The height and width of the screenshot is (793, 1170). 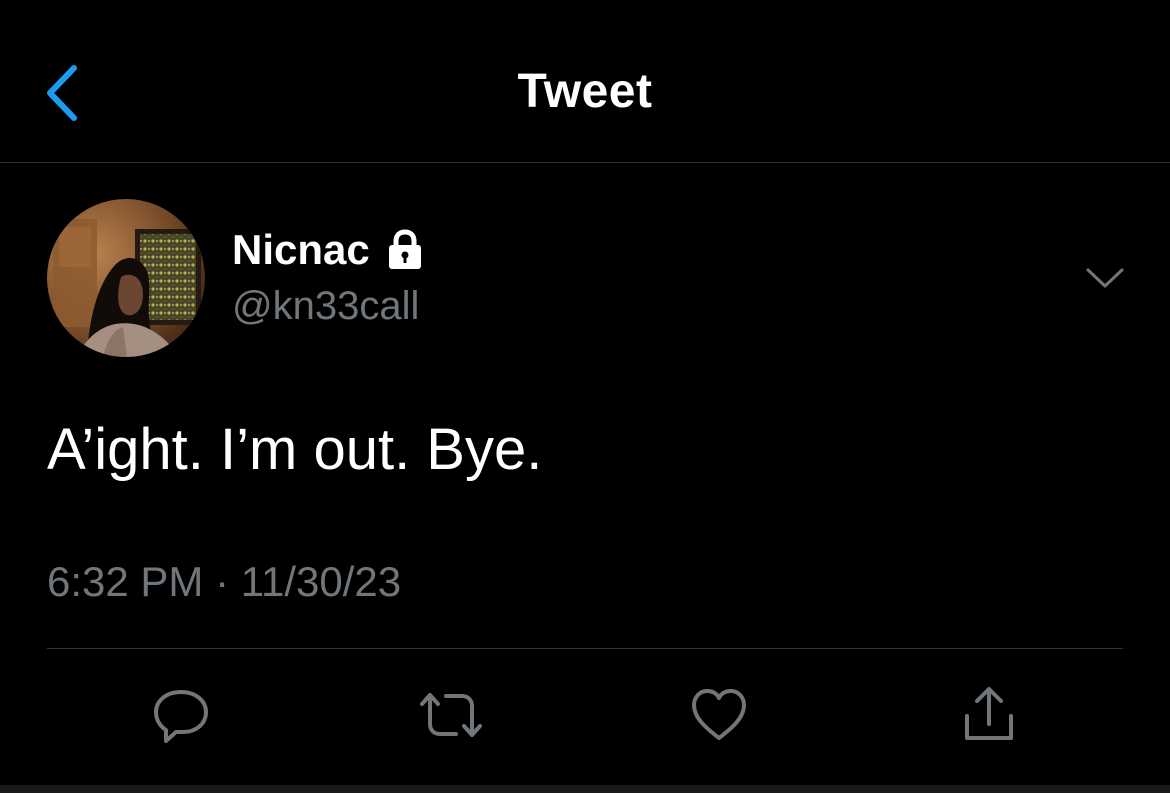 I want to click on divider, so click(x=585, y=648).